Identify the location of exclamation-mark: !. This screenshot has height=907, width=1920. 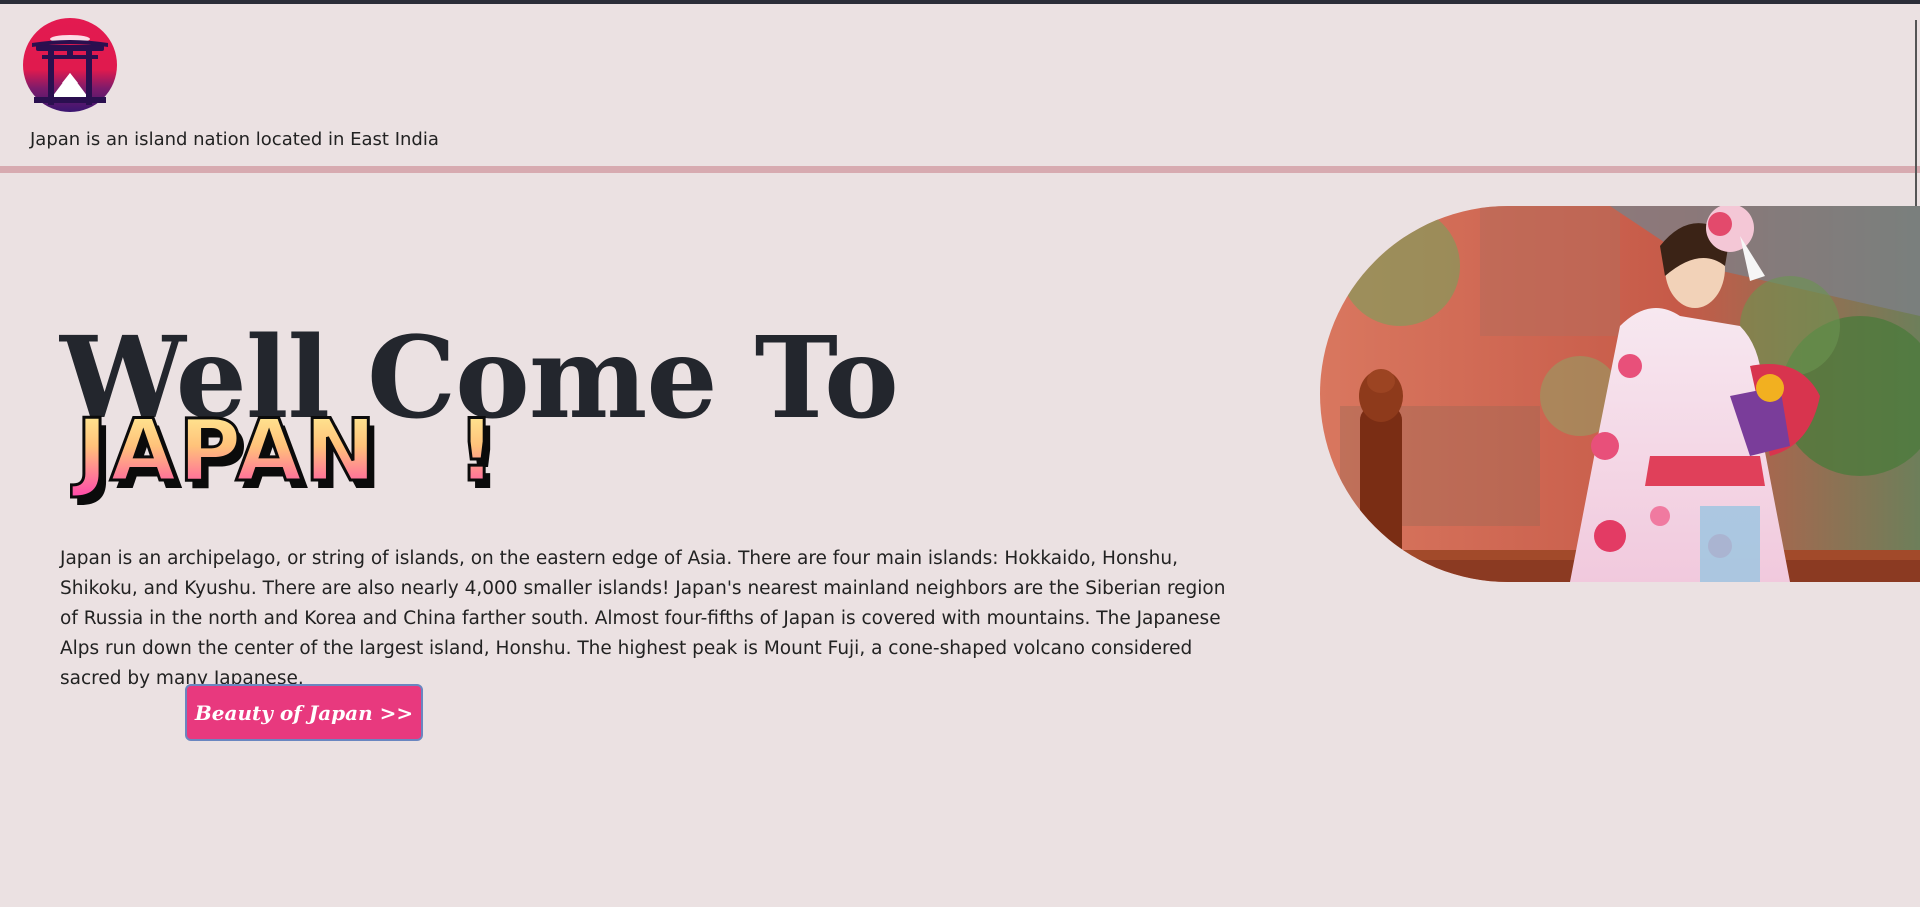
(476, 451).